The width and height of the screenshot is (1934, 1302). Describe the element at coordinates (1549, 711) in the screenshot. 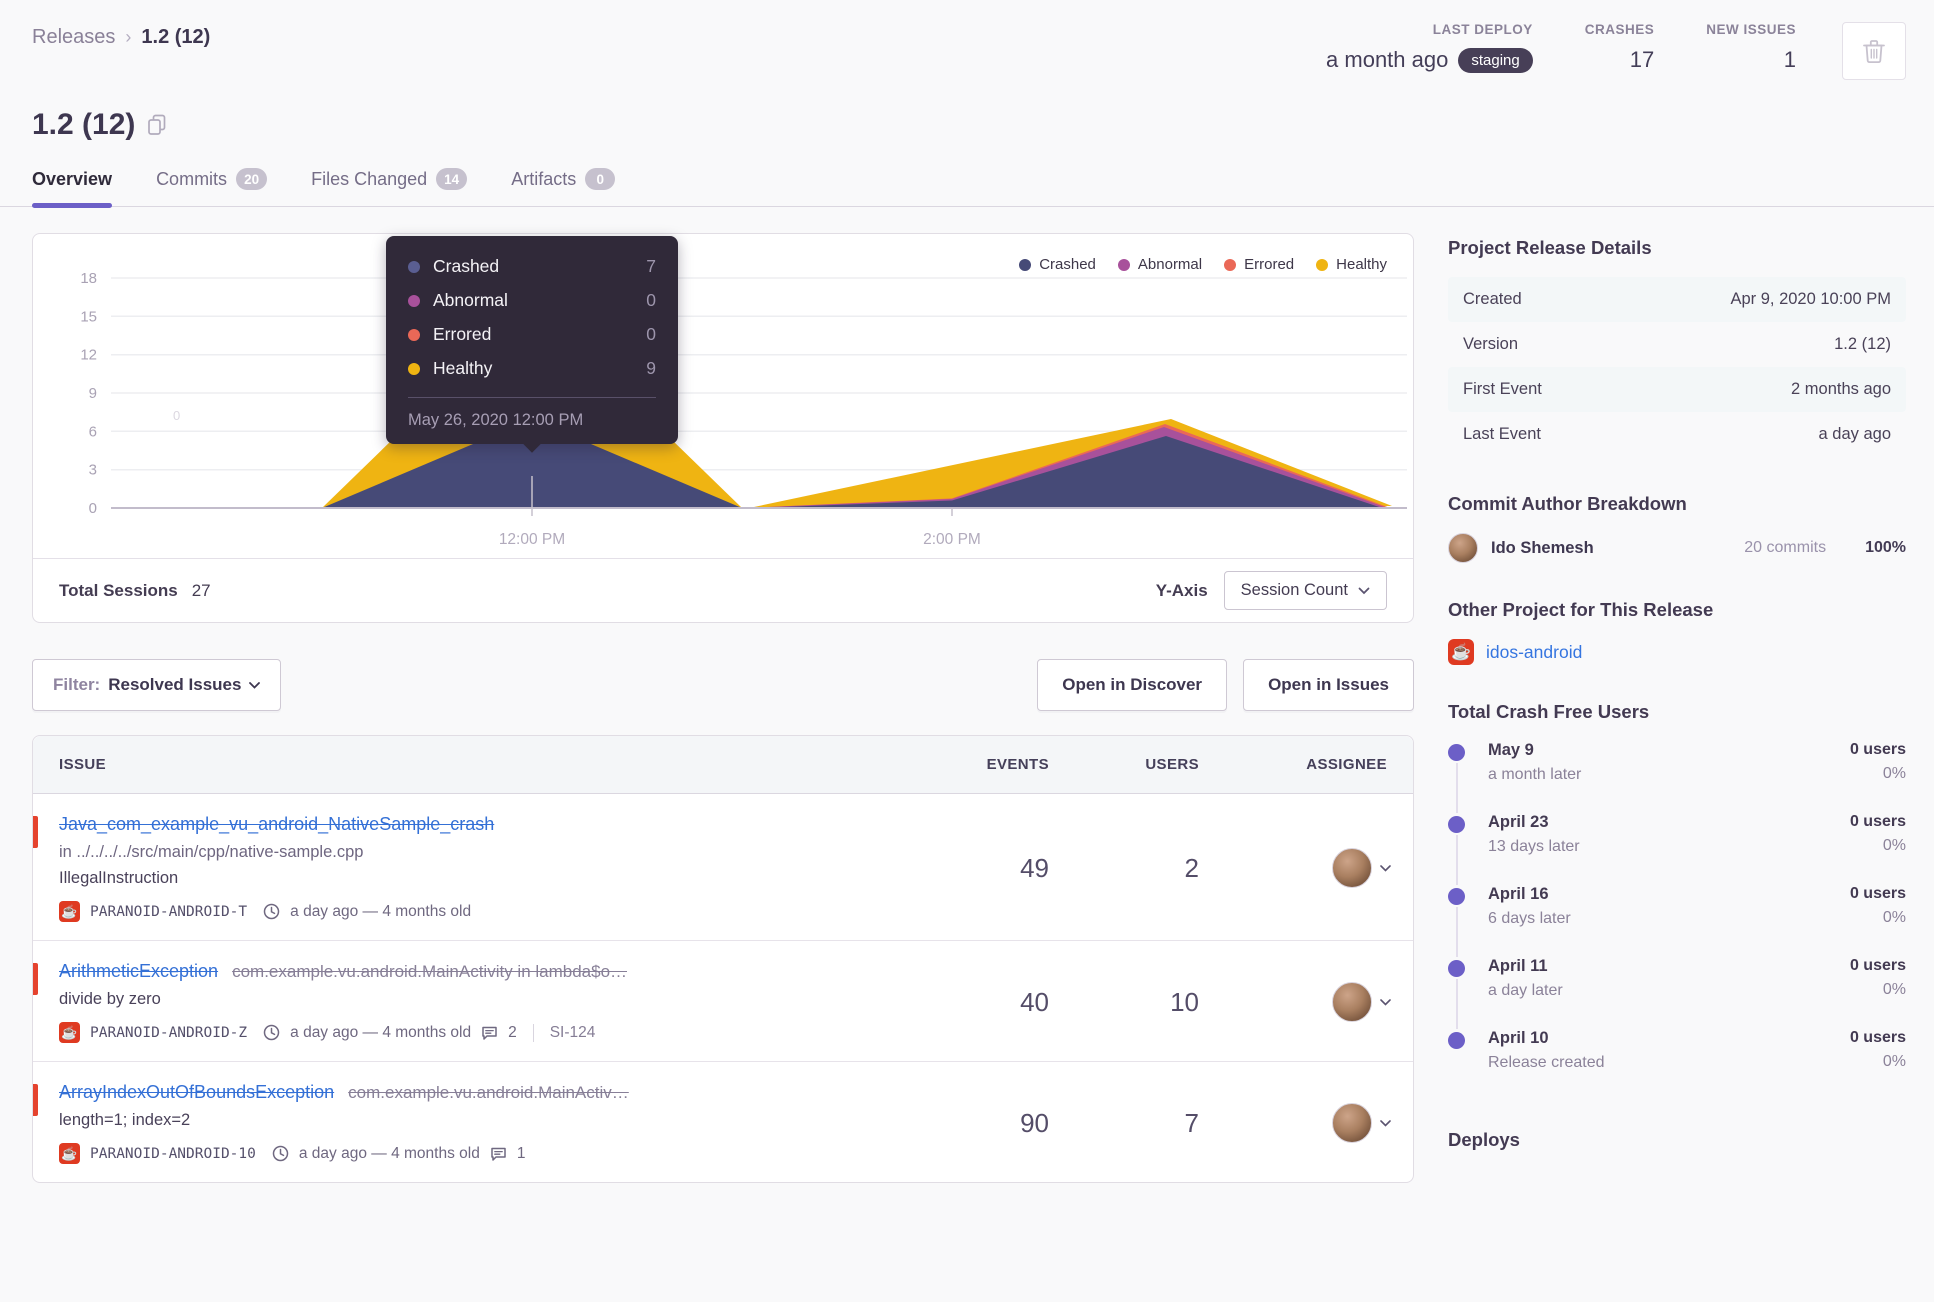

I see `crash-free-title: Total Crash Free Users` at that location.